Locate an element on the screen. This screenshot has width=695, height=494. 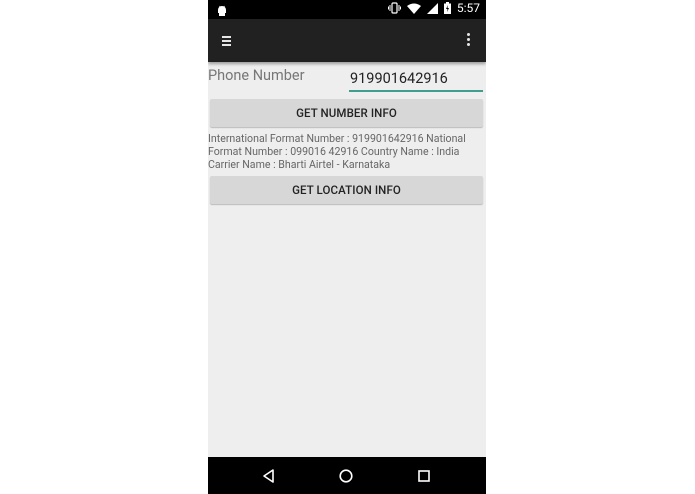
back-icon is located at coordinates (269, 476).